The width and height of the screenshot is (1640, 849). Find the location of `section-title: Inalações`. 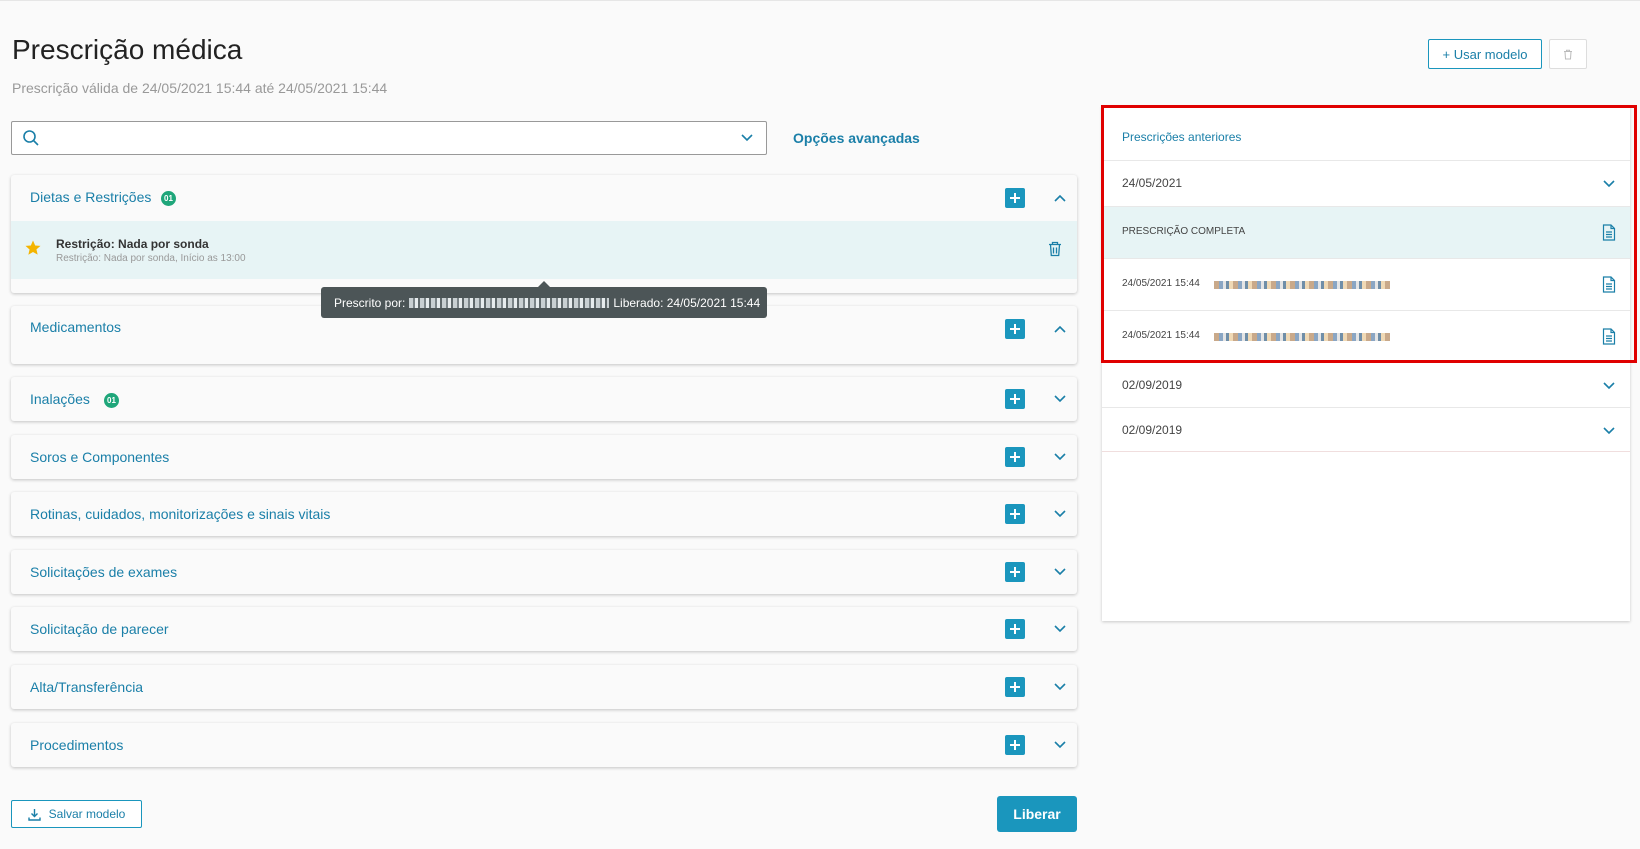

section-title: Inalações is located at coordinates (60, 399).